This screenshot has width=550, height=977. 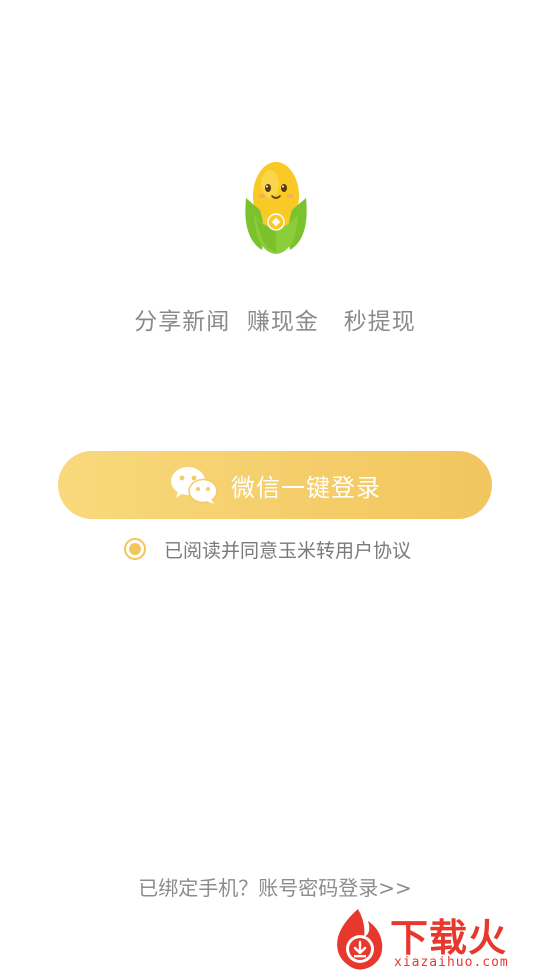 I want to click on password-login-link: 已绑定手机？账号密码登录>>, so click(x=275, y=886).